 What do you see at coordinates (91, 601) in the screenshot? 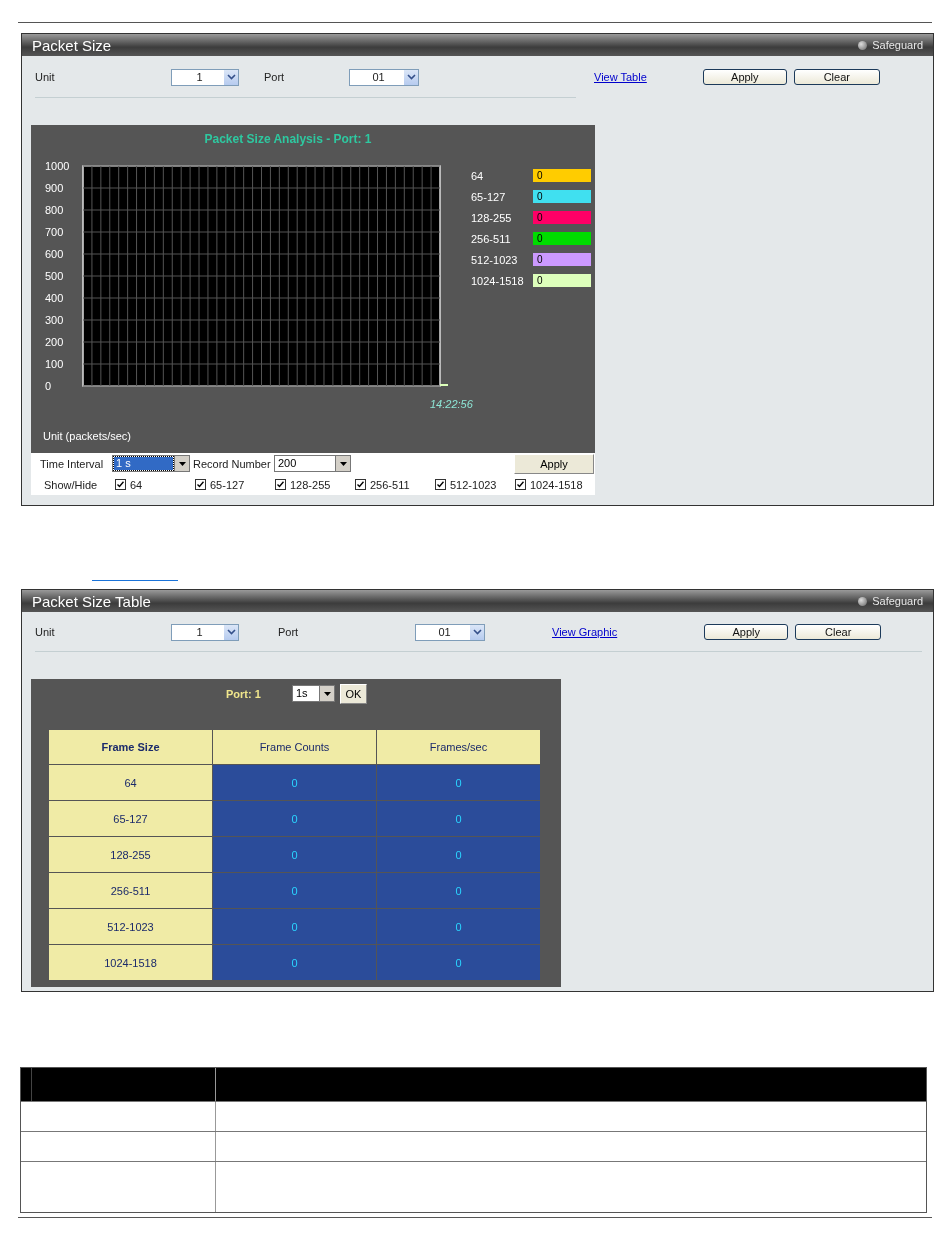
I see `panel-title: Packet Size Table` at bounding box center [91, 601].